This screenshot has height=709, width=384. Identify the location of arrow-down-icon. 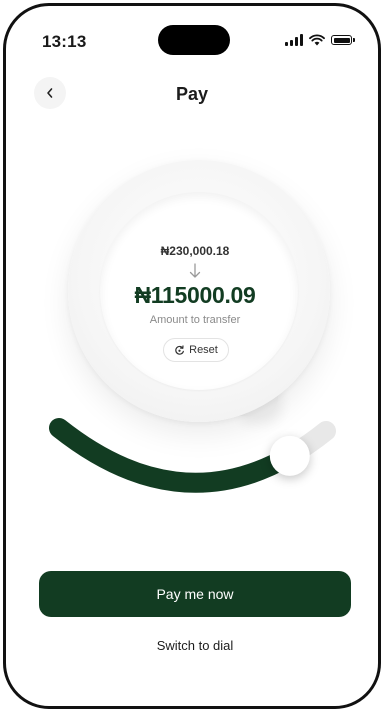
(195, 270).